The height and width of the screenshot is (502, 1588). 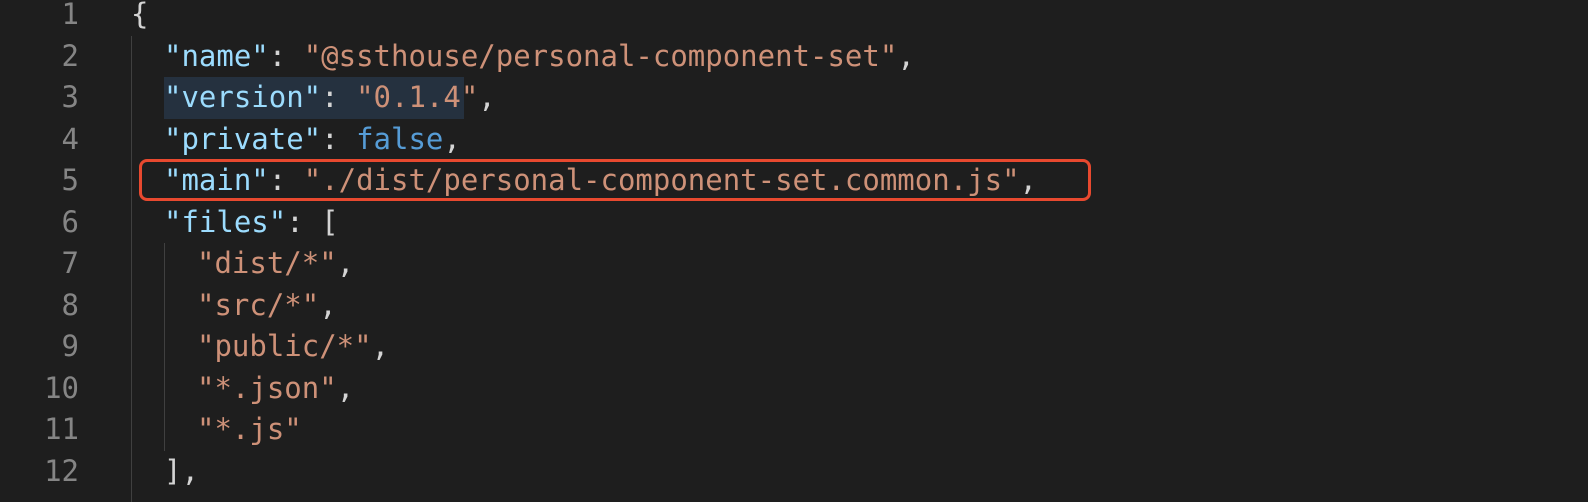 I want to click on code-line-3: 3 "version": "0.1.4",, so click(x=794, y=98).